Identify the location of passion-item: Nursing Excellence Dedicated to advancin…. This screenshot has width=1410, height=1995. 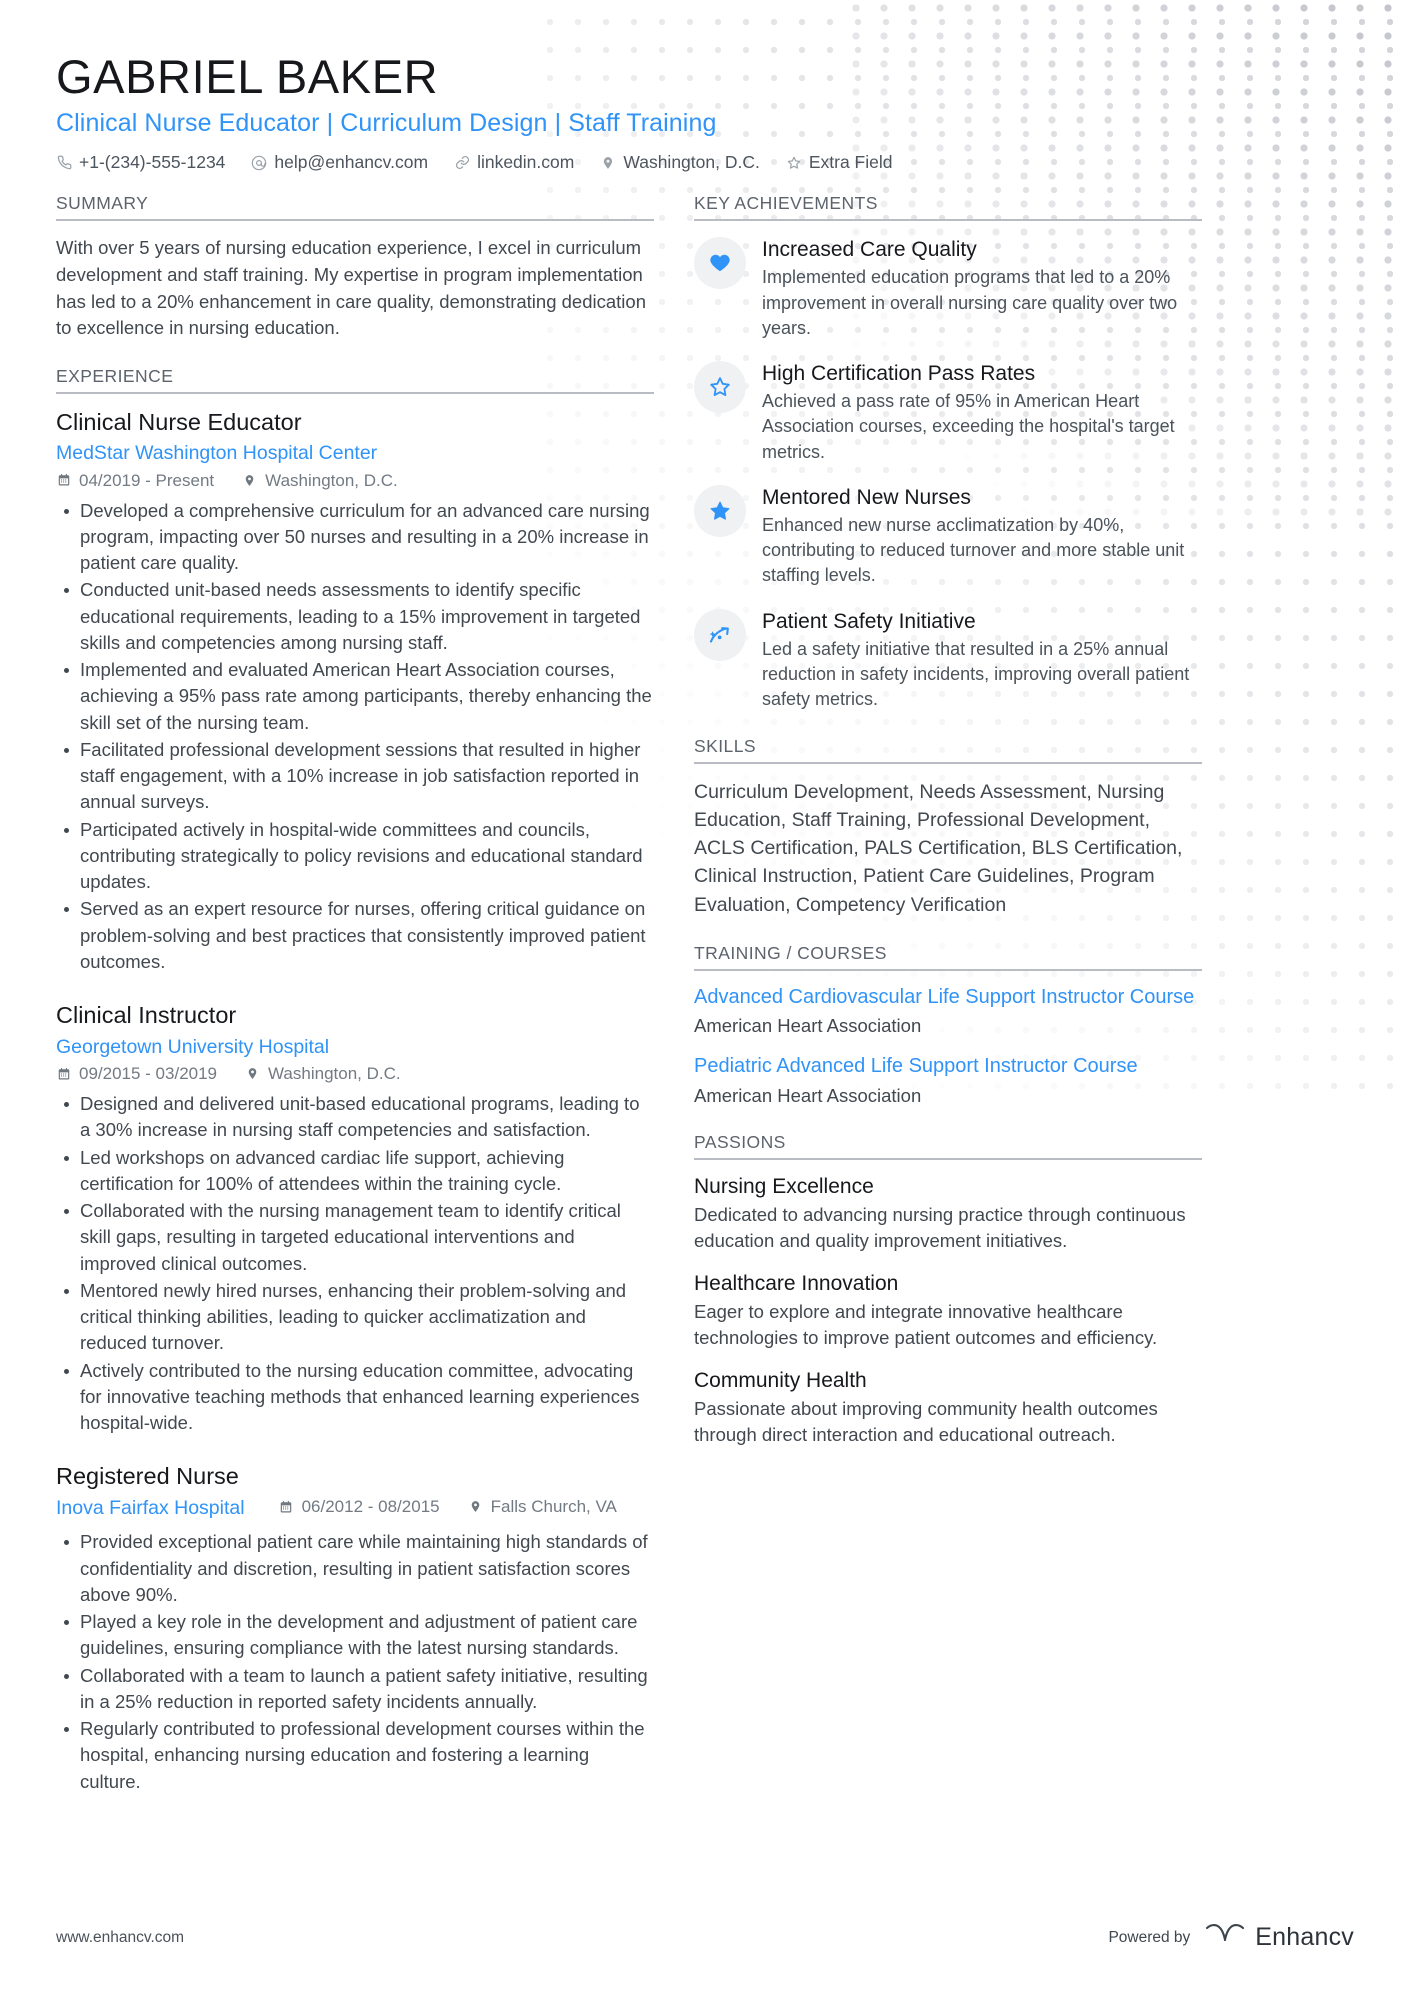
(948, 1214).